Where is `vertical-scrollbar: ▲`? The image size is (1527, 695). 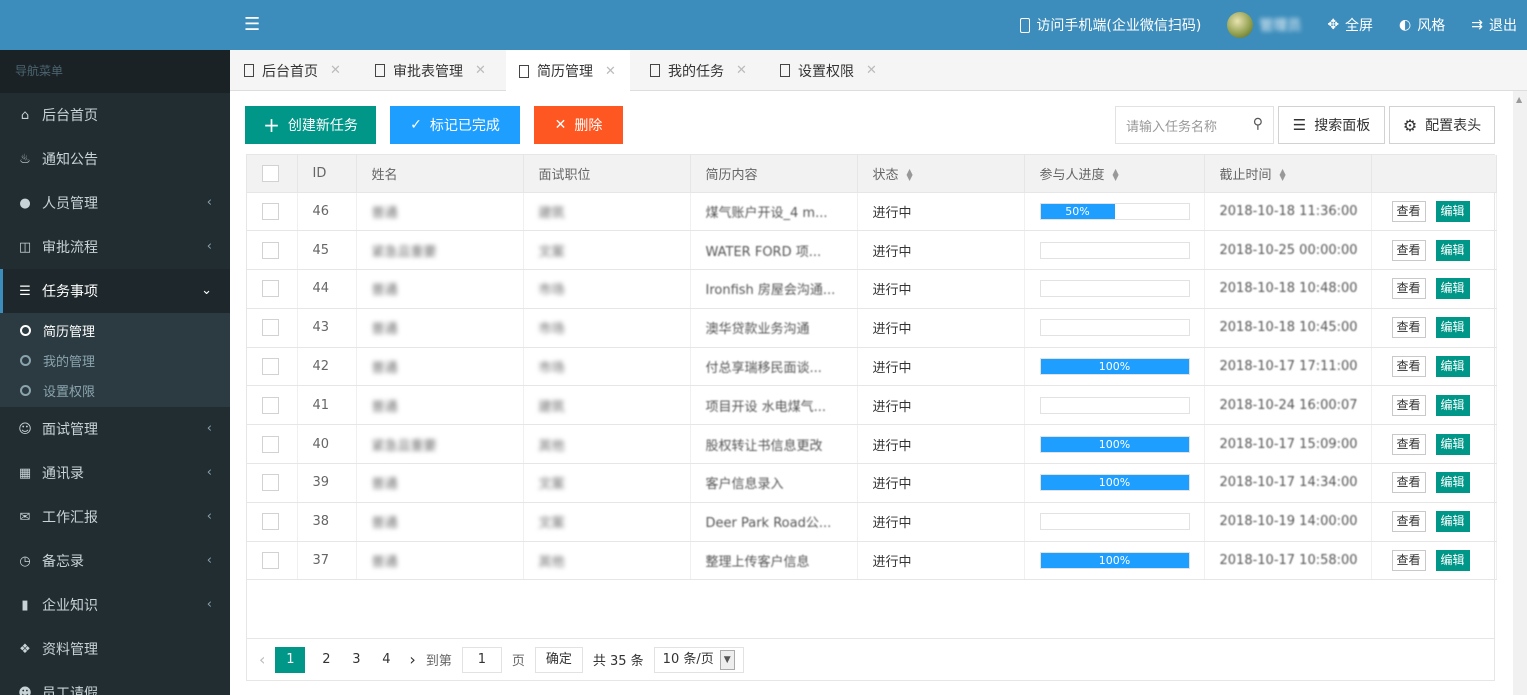
vertical-scrollbar: ▲ is located at coordinates (1520, 393).